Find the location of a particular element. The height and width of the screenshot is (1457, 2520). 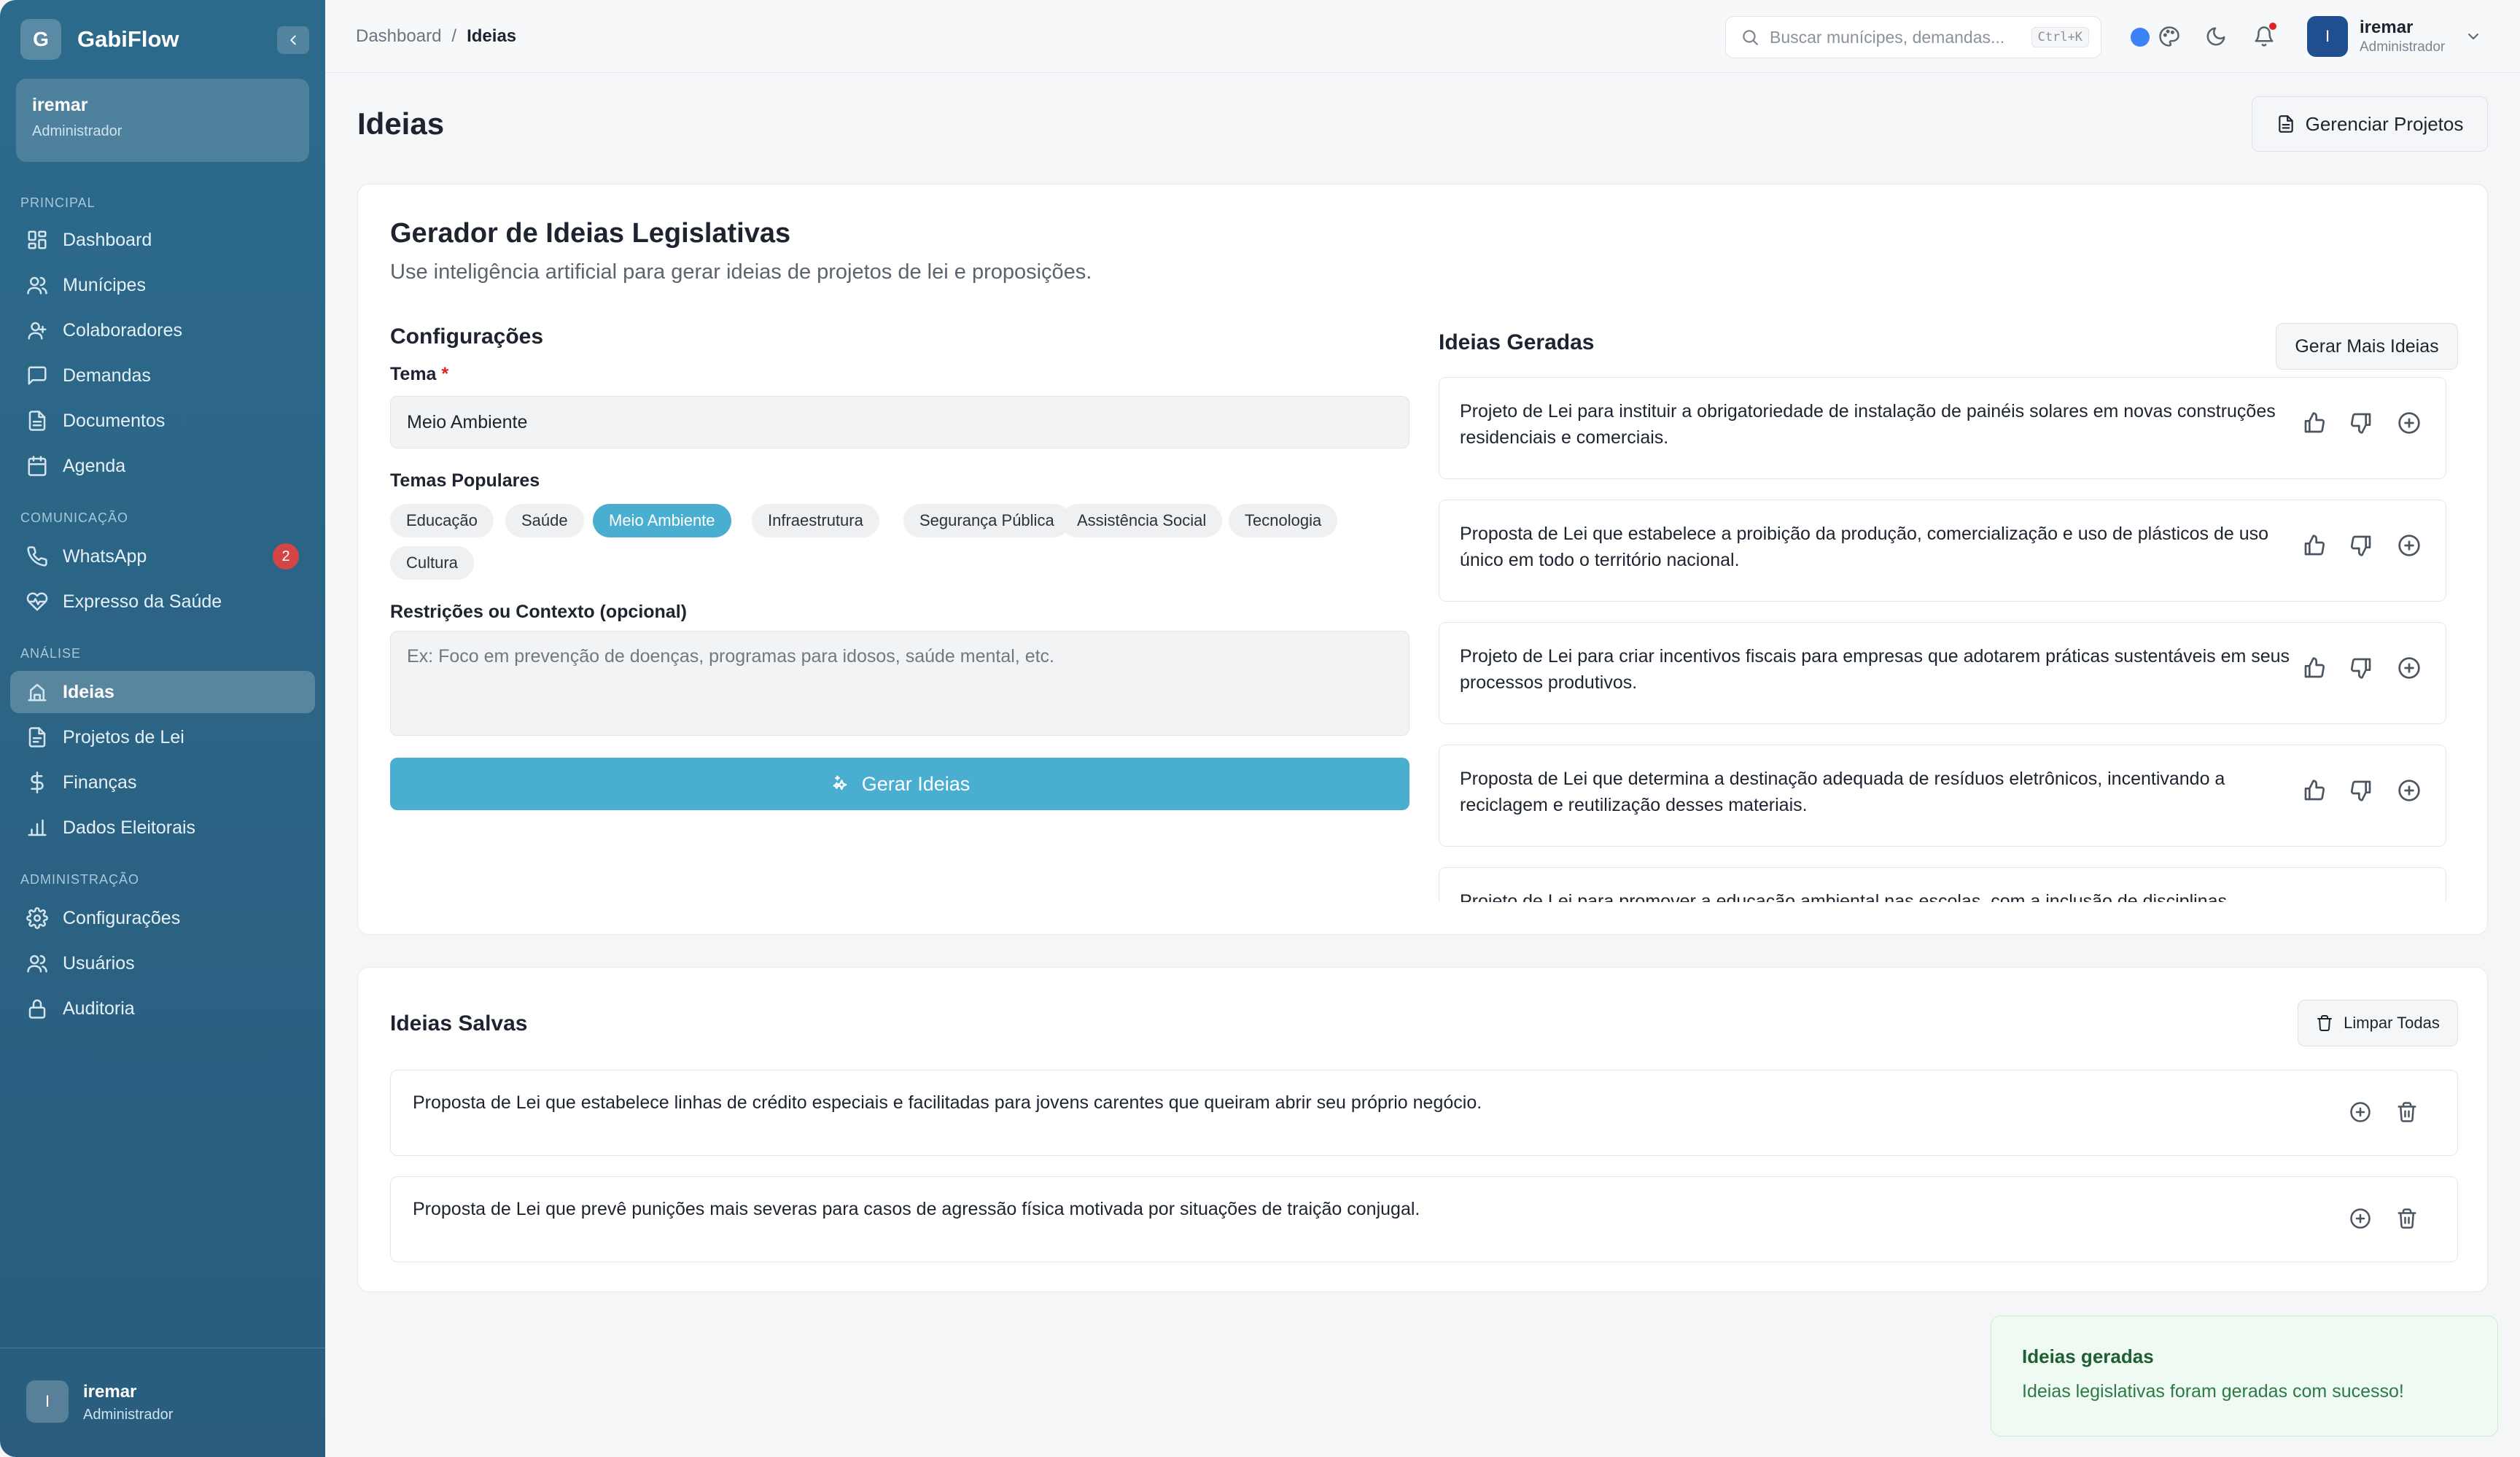

file-text-icon is located at coordinates (37, 737).